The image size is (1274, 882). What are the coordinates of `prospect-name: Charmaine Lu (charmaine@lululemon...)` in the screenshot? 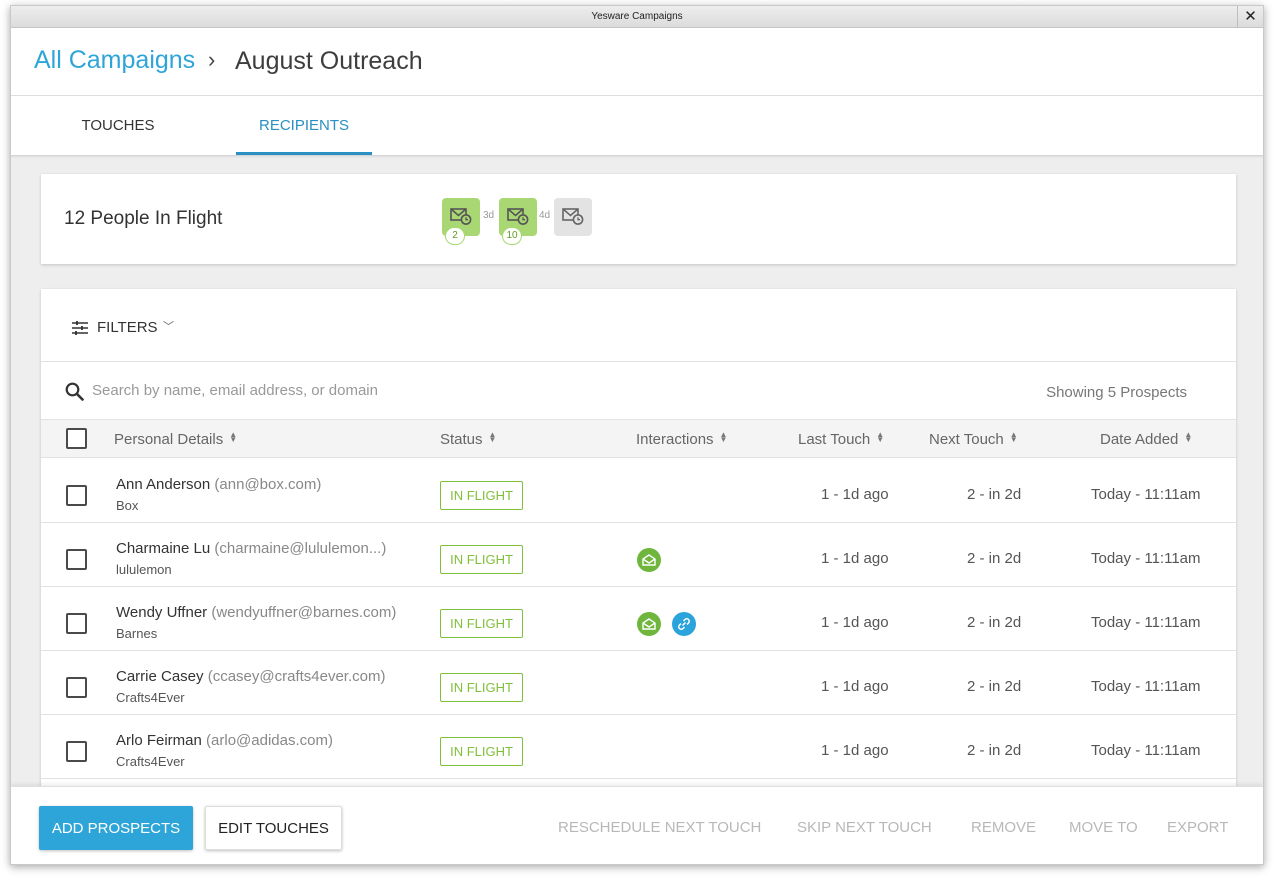 It's located at (251, 548).